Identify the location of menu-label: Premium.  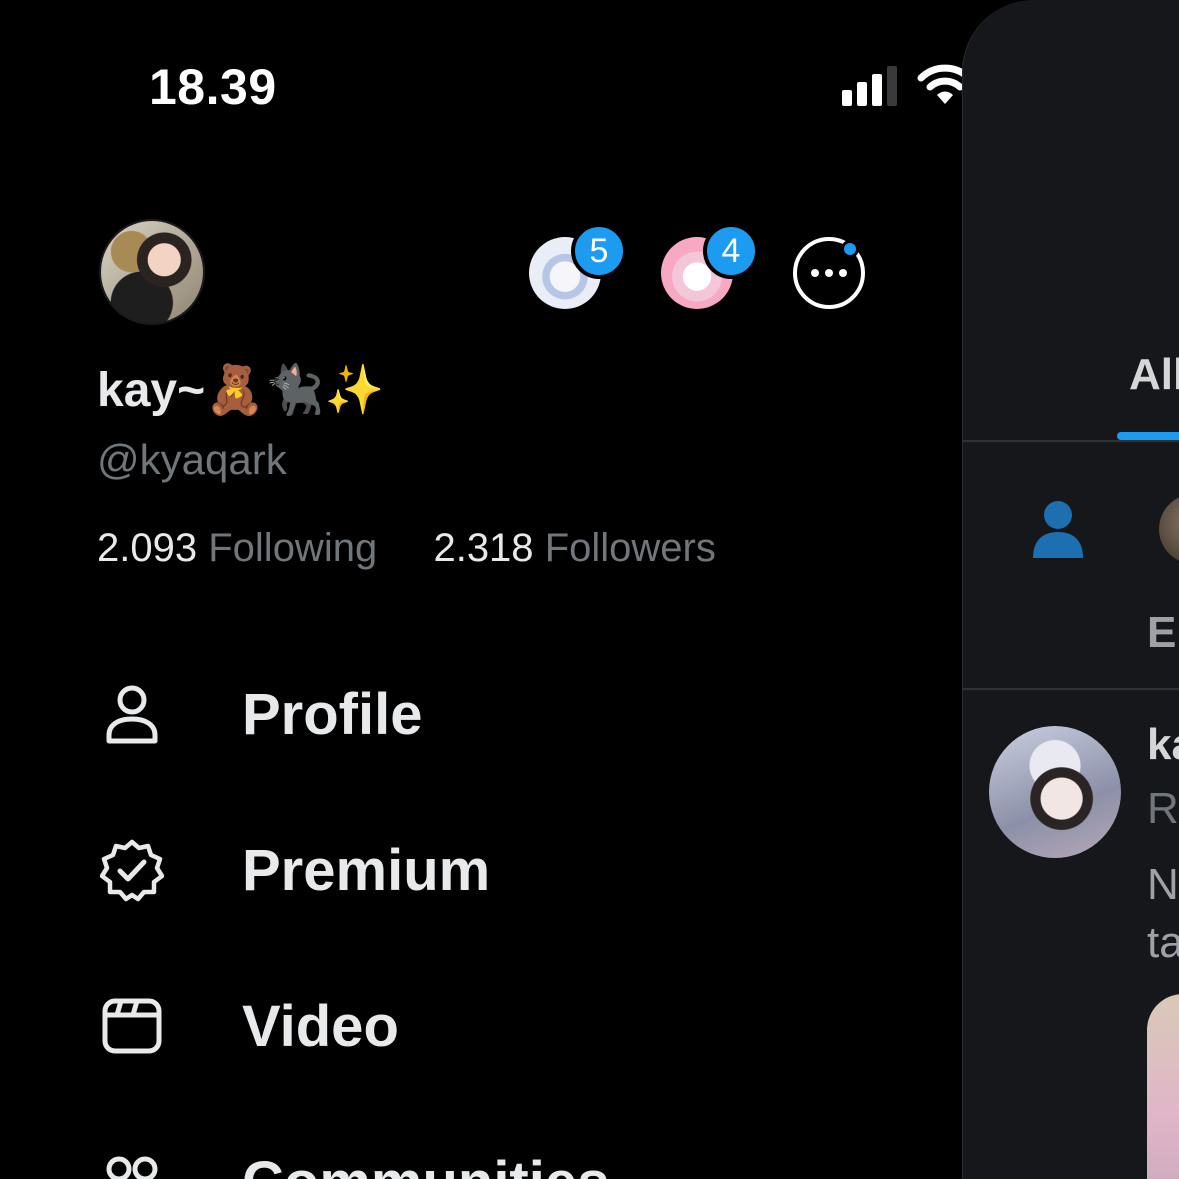
(366, 870).